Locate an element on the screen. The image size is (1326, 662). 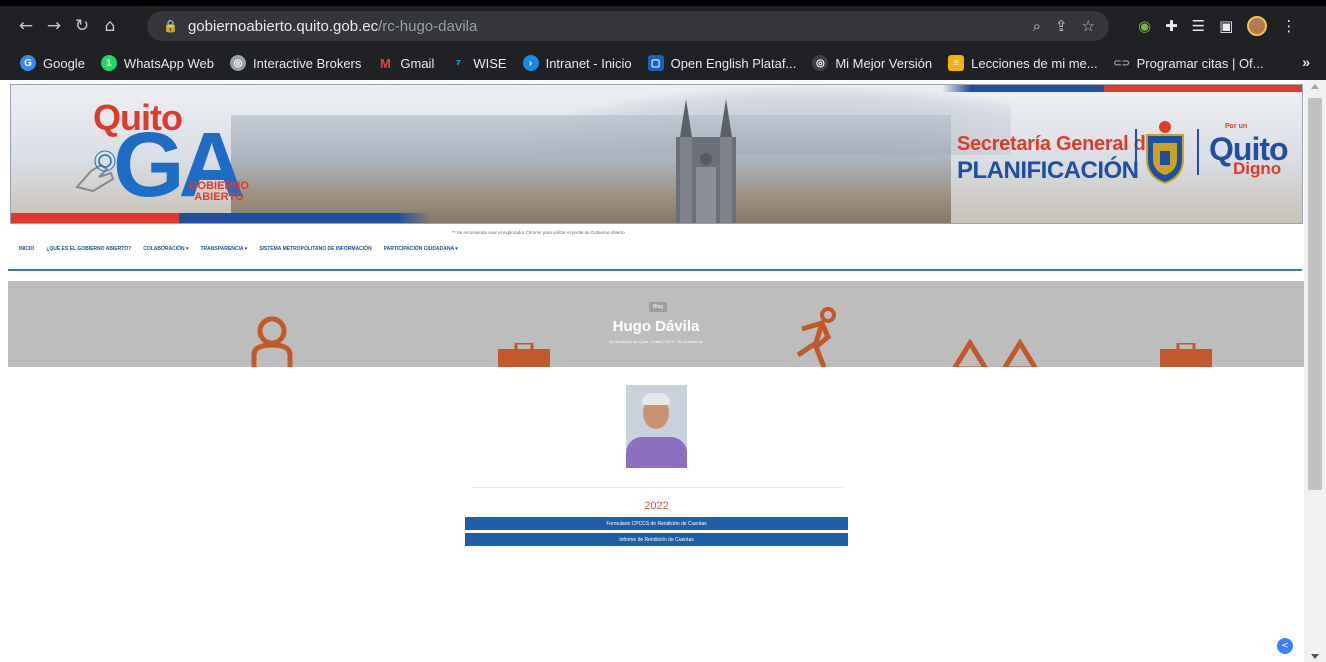
nav-que-es-gobierno-abierto: ¿QUÉ ES EL GOBIERNO ABIERTO? is located at coordinates (88, 249).